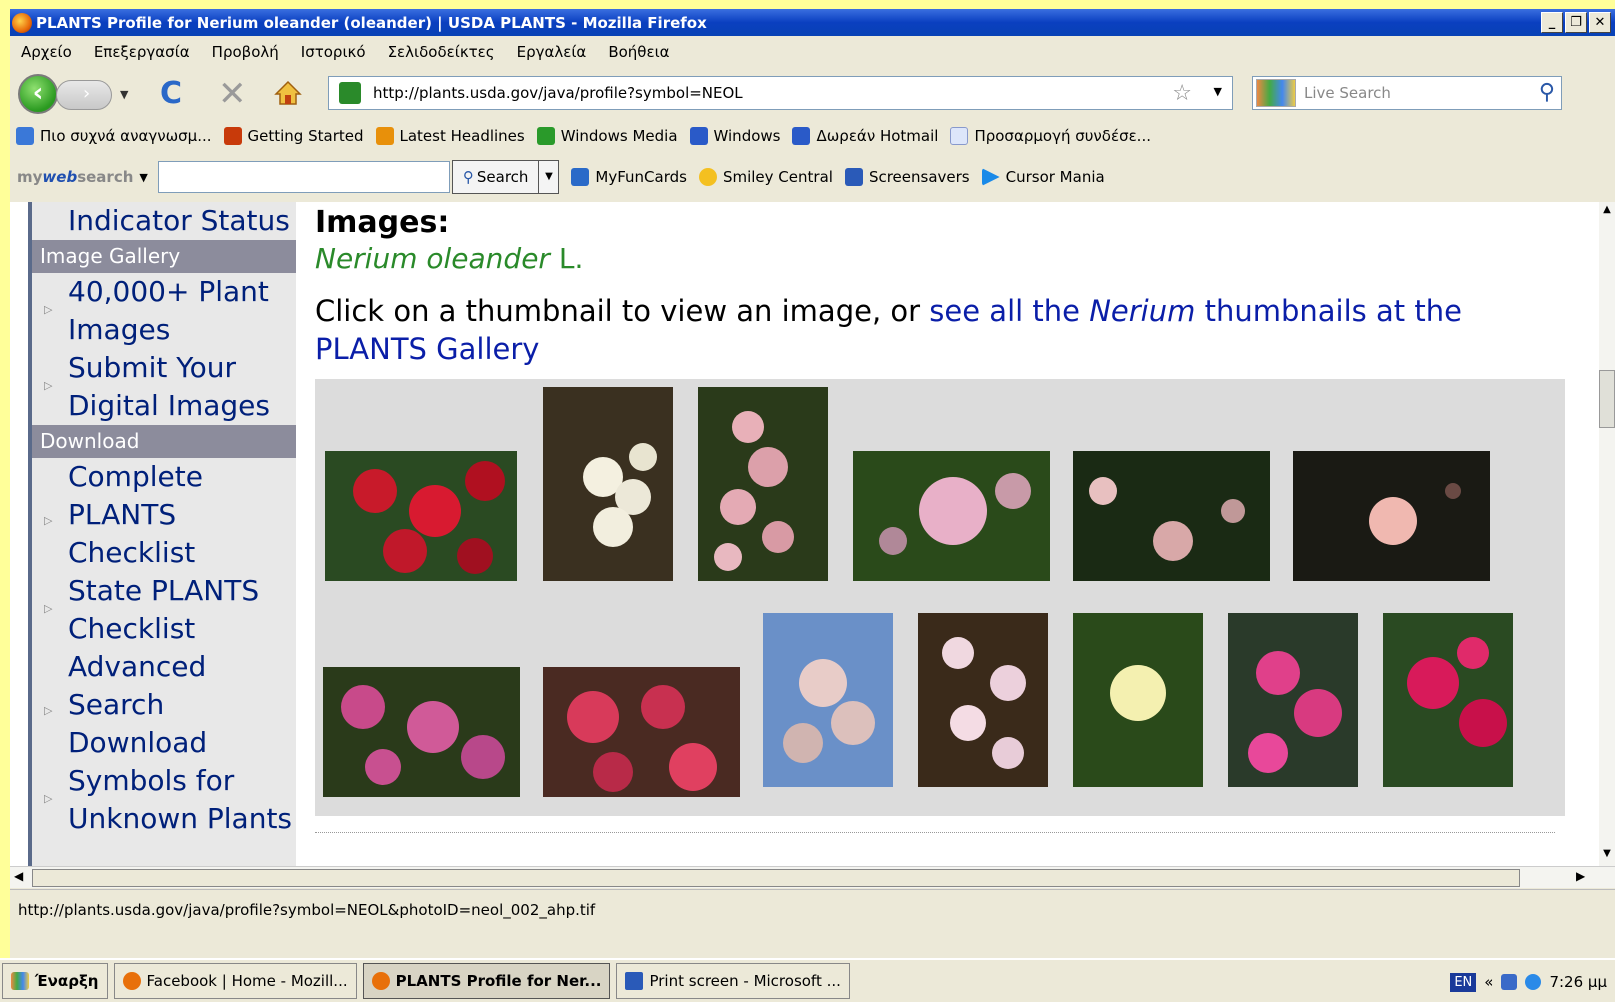  I want to click on nav-text: Search, so click(116, 704).